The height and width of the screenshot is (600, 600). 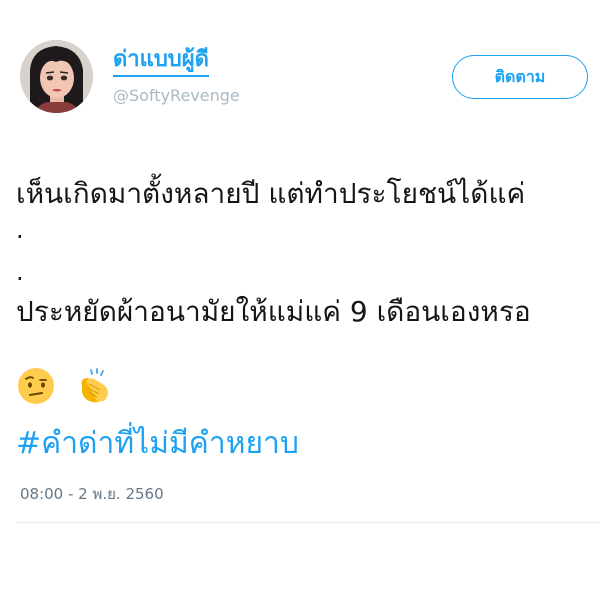 I want to click on face-with-raised-eyebrow-icon, so click(x=36, y=386).